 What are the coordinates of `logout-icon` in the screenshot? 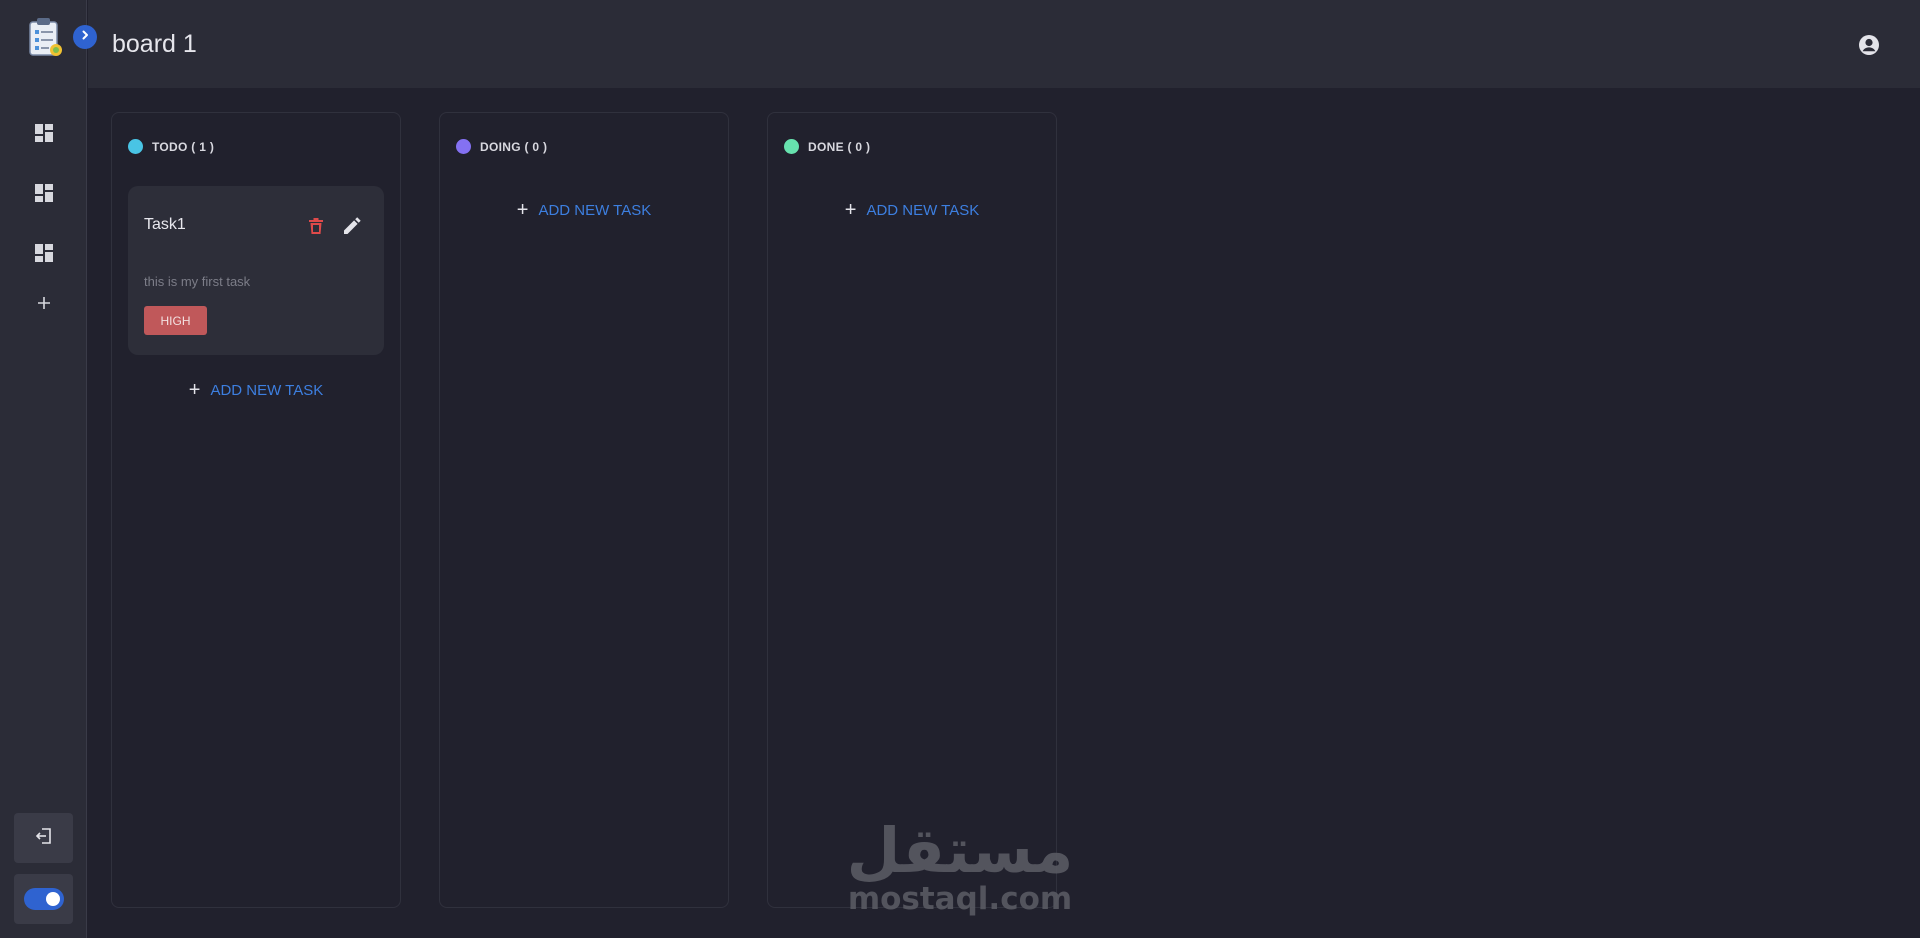 It's located at (44, 838).